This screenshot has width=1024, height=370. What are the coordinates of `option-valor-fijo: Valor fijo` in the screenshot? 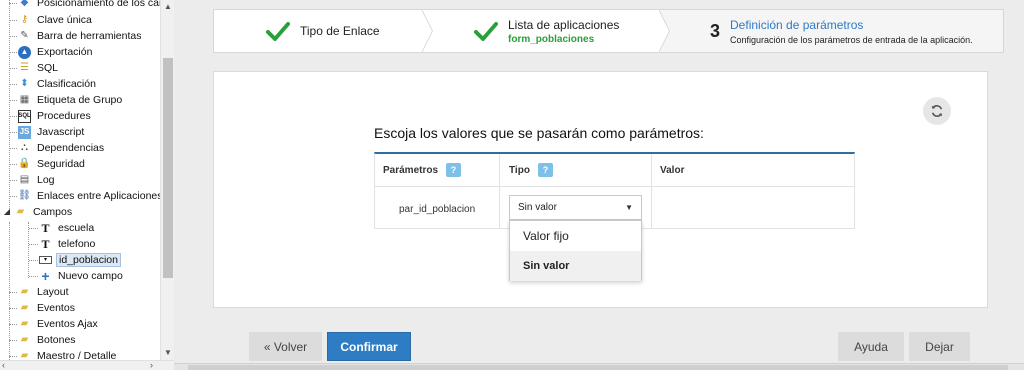 It's located at (575, 236).